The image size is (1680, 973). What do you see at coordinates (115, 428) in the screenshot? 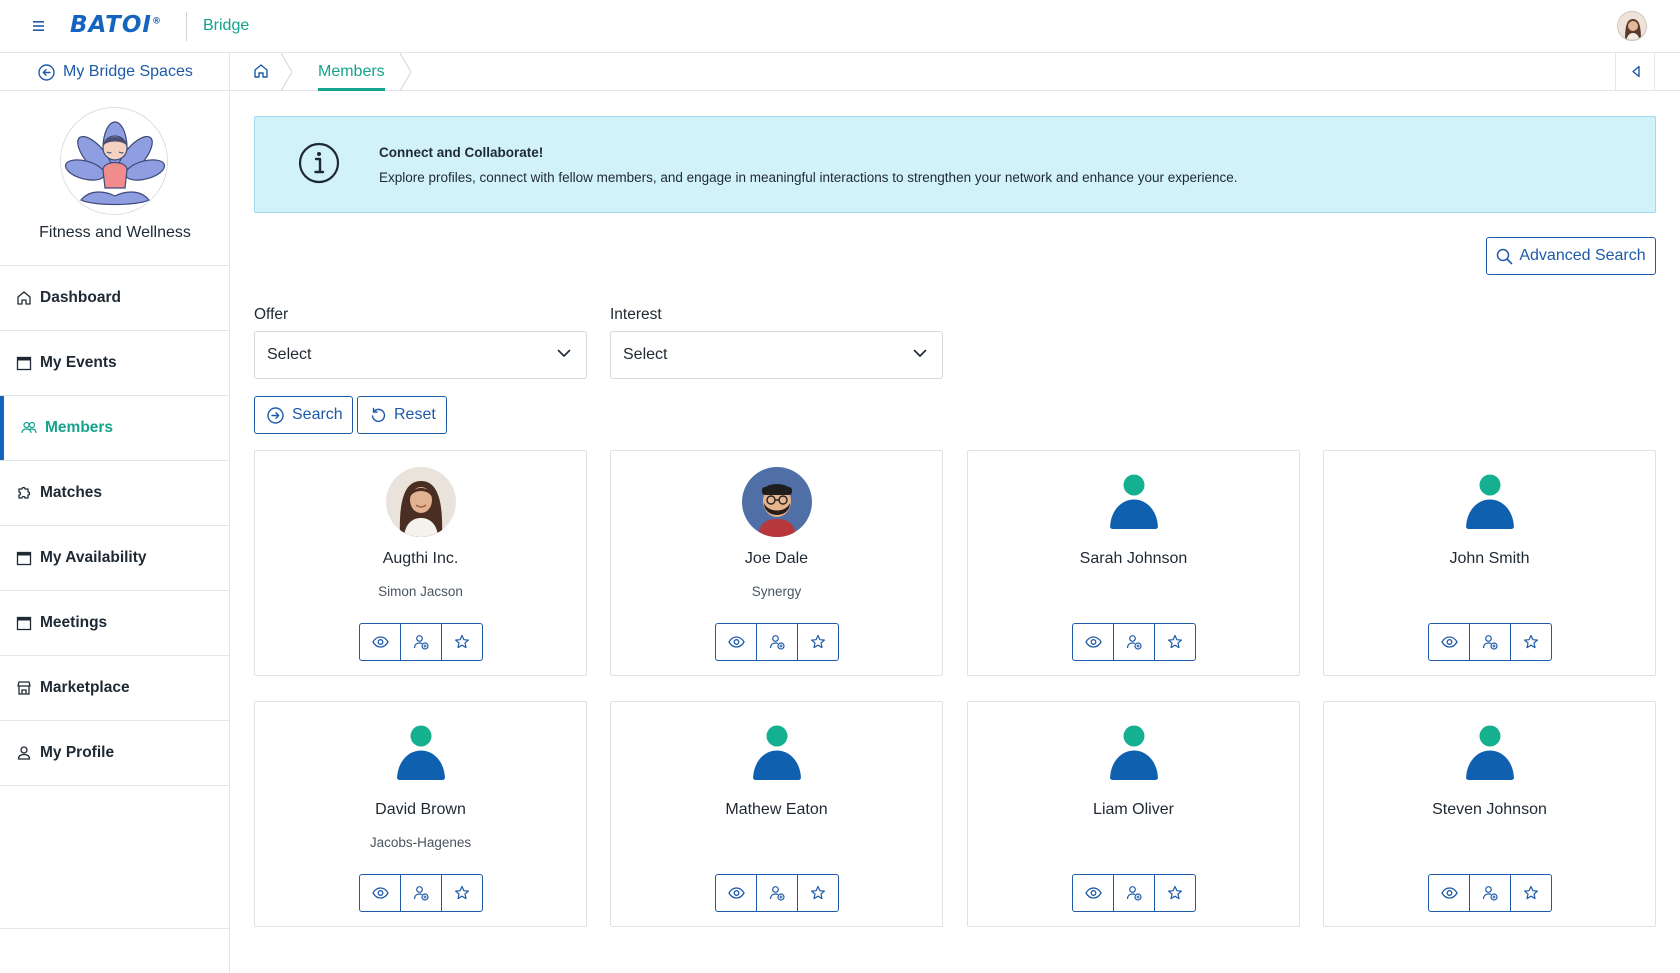
I see `sidebar-item-members: Members` at bounding box center [115, 428].